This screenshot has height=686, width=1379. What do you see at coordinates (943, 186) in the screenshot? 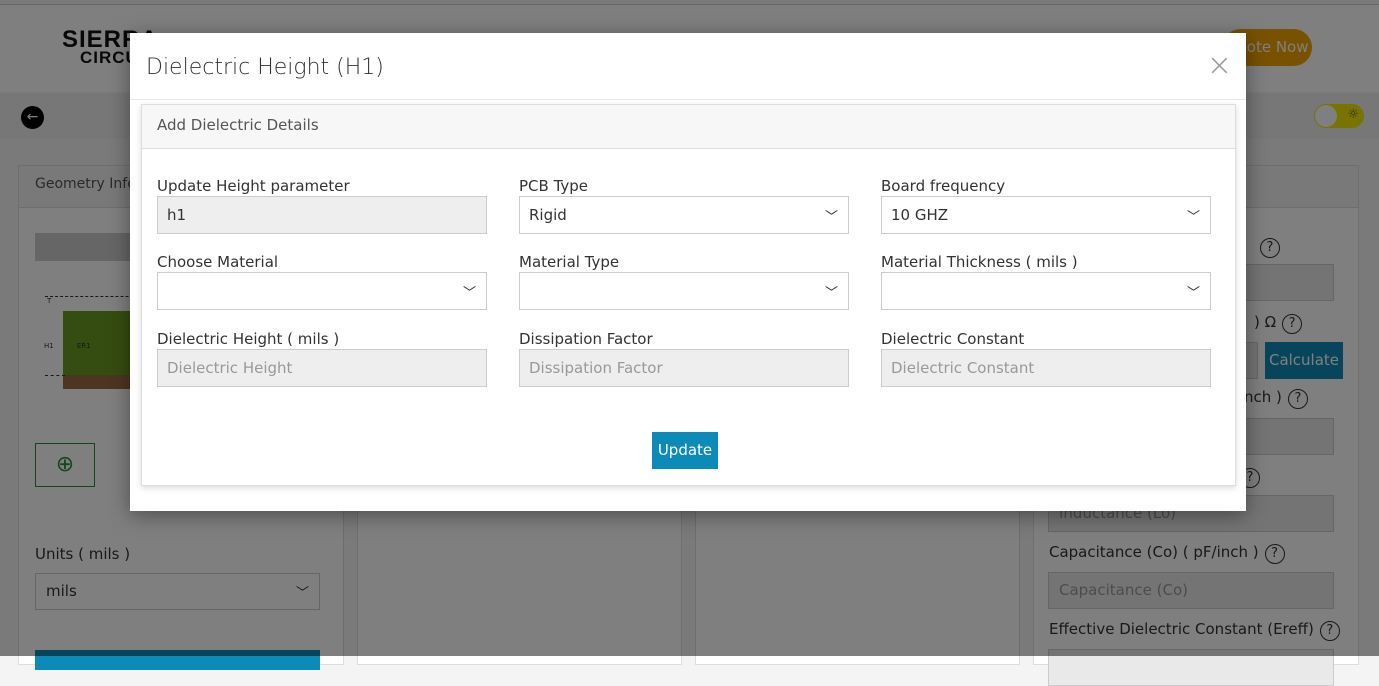
I see `board-frequency-label: Board frequency` at bounding box center [943, 186].